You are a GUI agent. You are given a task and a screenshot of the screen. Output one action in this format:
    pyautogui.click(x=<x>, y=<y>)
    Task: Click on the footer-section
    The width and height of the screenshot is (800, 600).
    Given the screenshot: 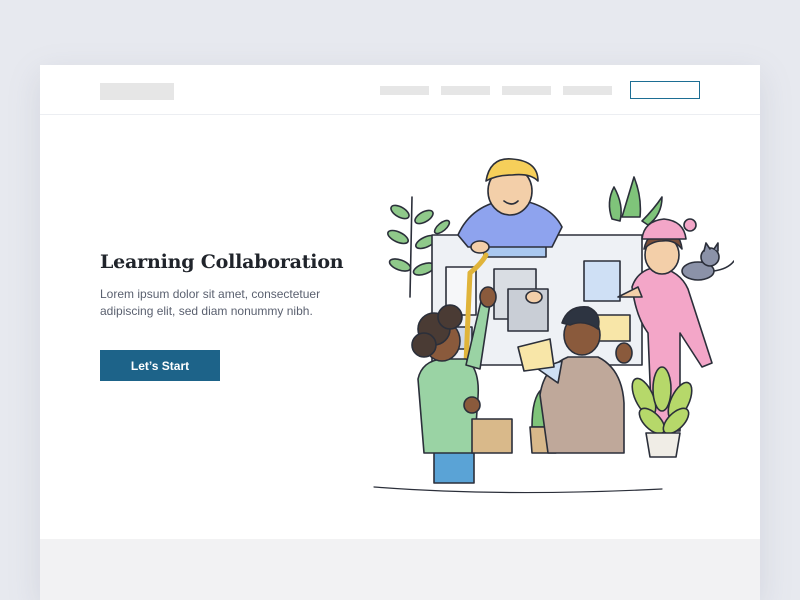 What is the action you would take?
    pyautogui.click(x=400, y=569)
    